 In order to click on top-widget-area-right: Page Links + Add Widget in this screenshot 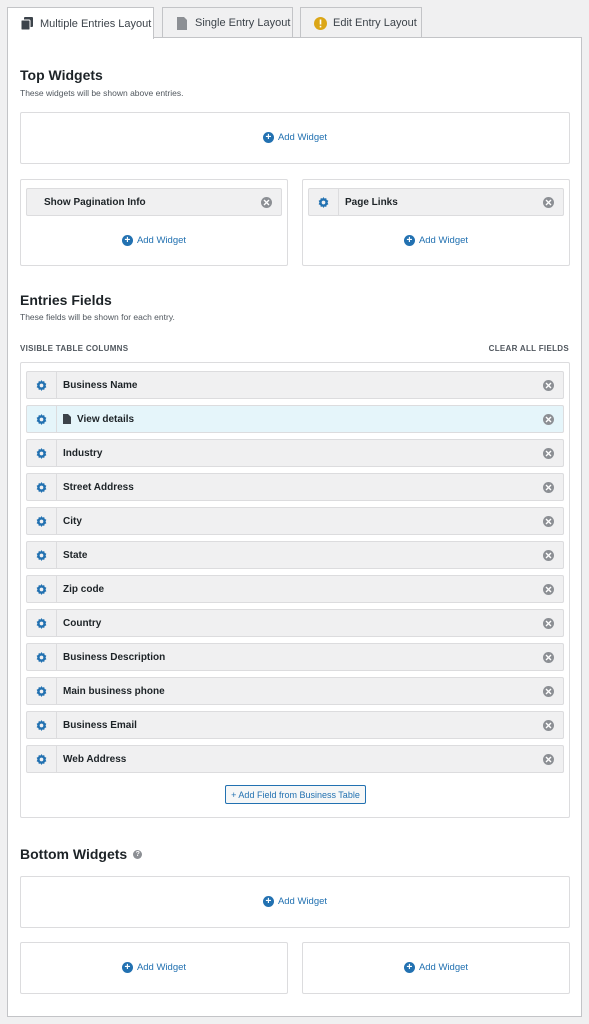, I will do `click(436, 222)`.